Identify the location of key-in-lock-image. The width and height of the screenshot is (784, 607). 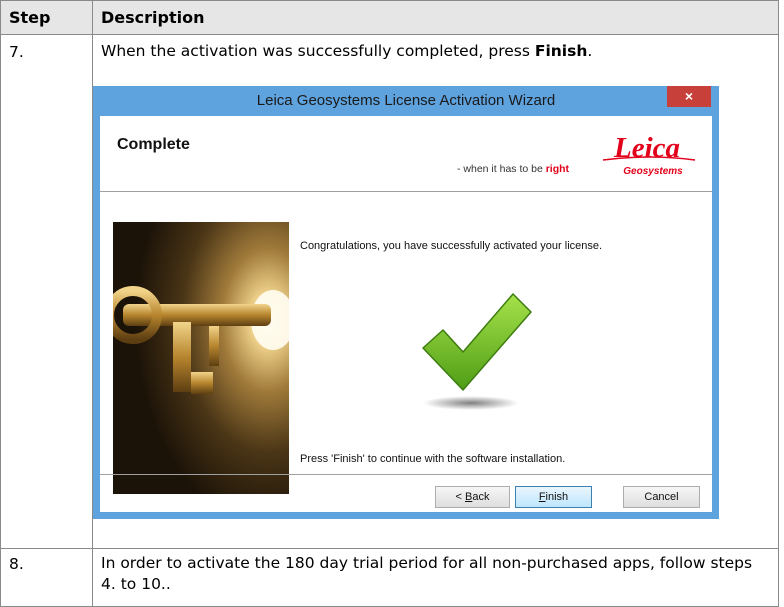
(201, 358).